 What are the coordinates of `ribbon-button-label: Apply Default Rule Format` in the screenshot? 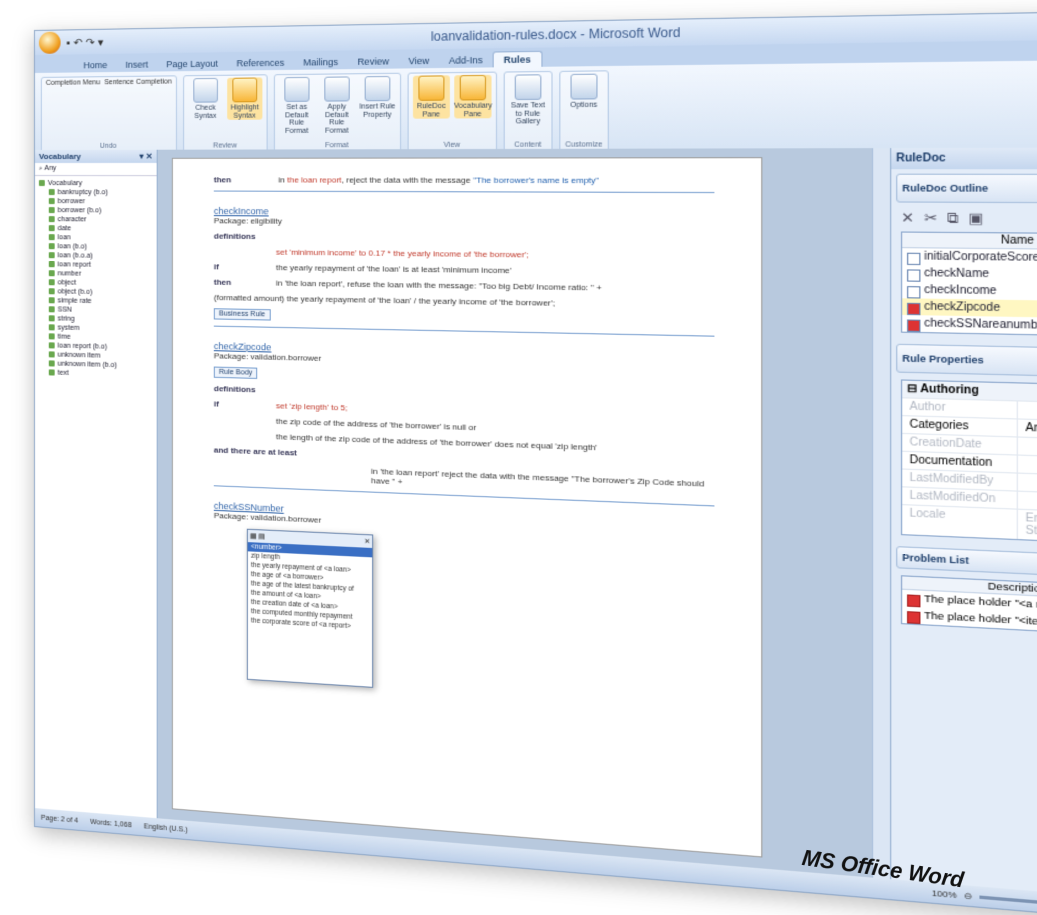 It's located at (337, 119).